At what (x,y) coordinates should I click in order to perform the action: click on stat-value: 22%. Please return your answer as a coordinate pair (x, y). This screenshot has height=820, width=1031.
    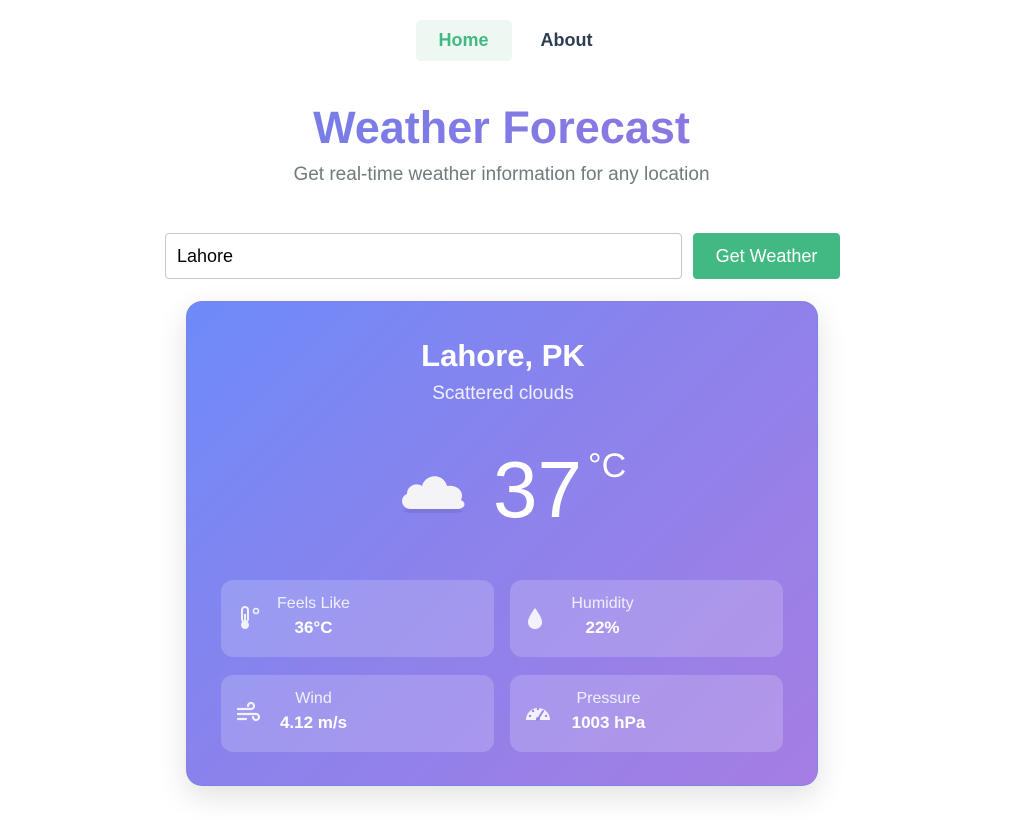
    Looking at the image, I should click on (602, 627).